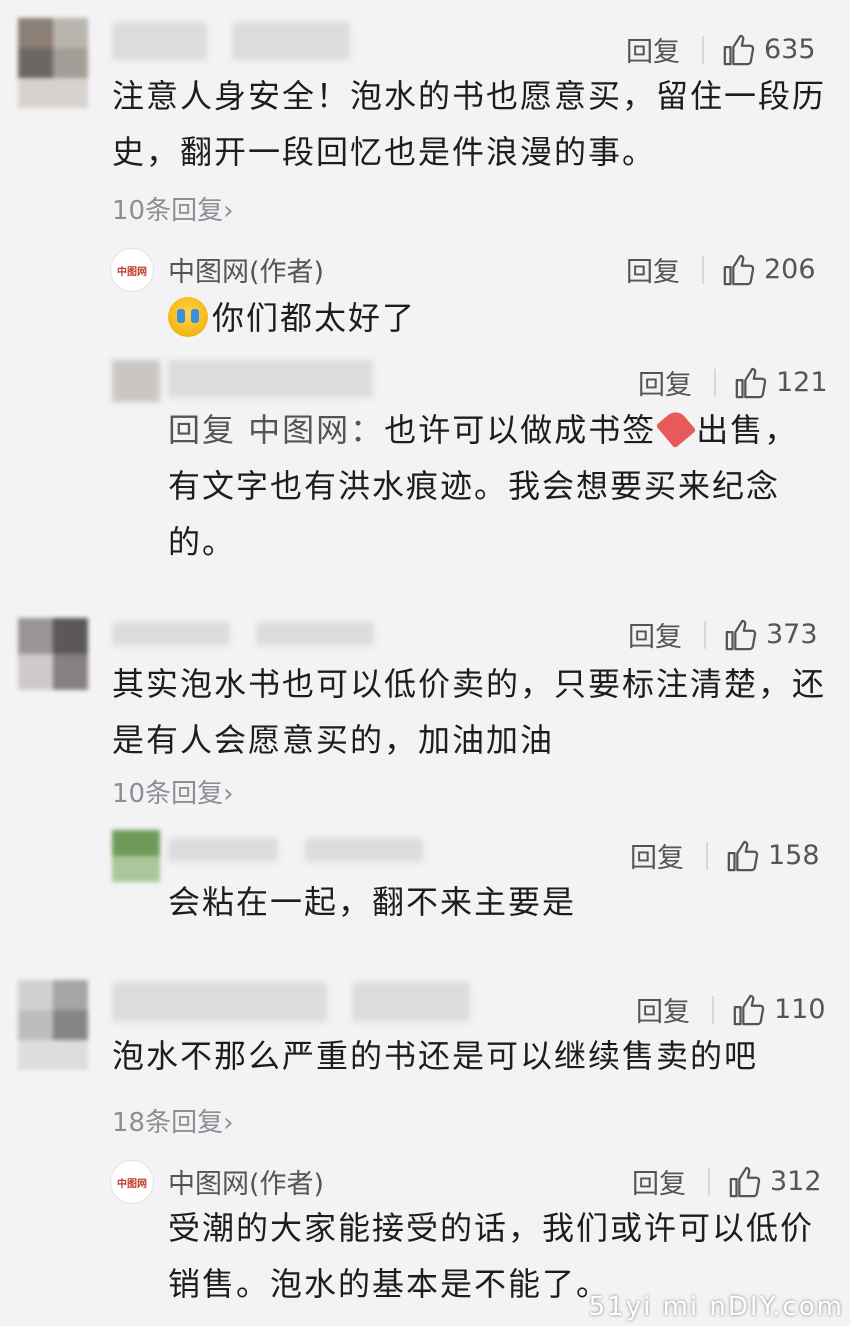  Describe the element at coordinates (172, 1120) in the screenshot. I see `view-replies-link: 18条回复›` at that location.